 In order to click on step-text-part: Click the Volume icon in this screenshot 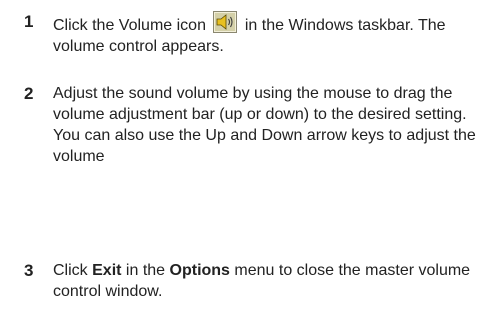, I will do `click(129, 25)`.